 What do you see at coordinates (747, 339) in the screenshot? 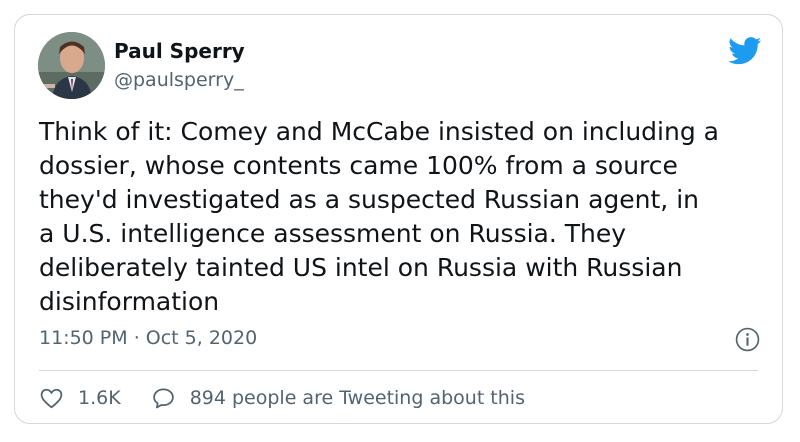
I see `info-icon` at bounding box center [747, 339].